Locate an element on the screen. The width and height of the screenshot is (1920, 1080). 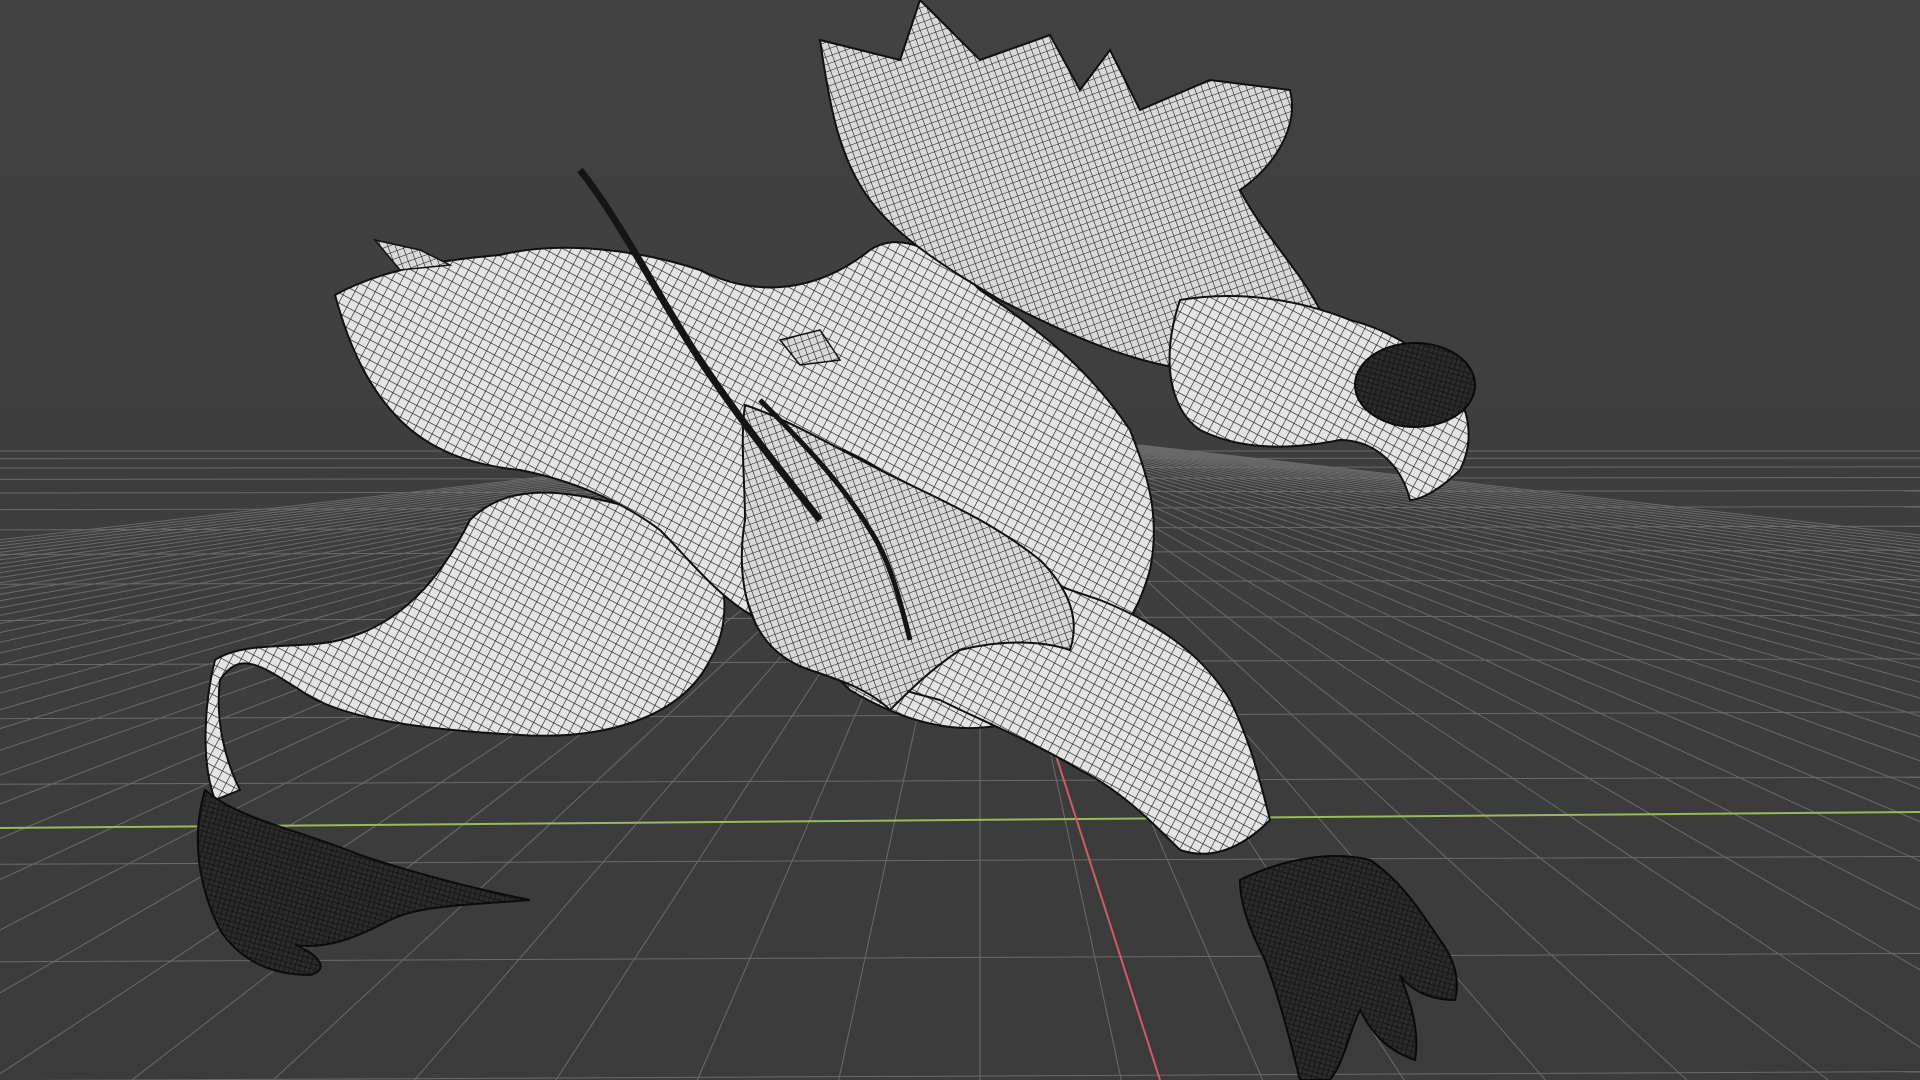
front-claw is located at coordinates (1348, 967).